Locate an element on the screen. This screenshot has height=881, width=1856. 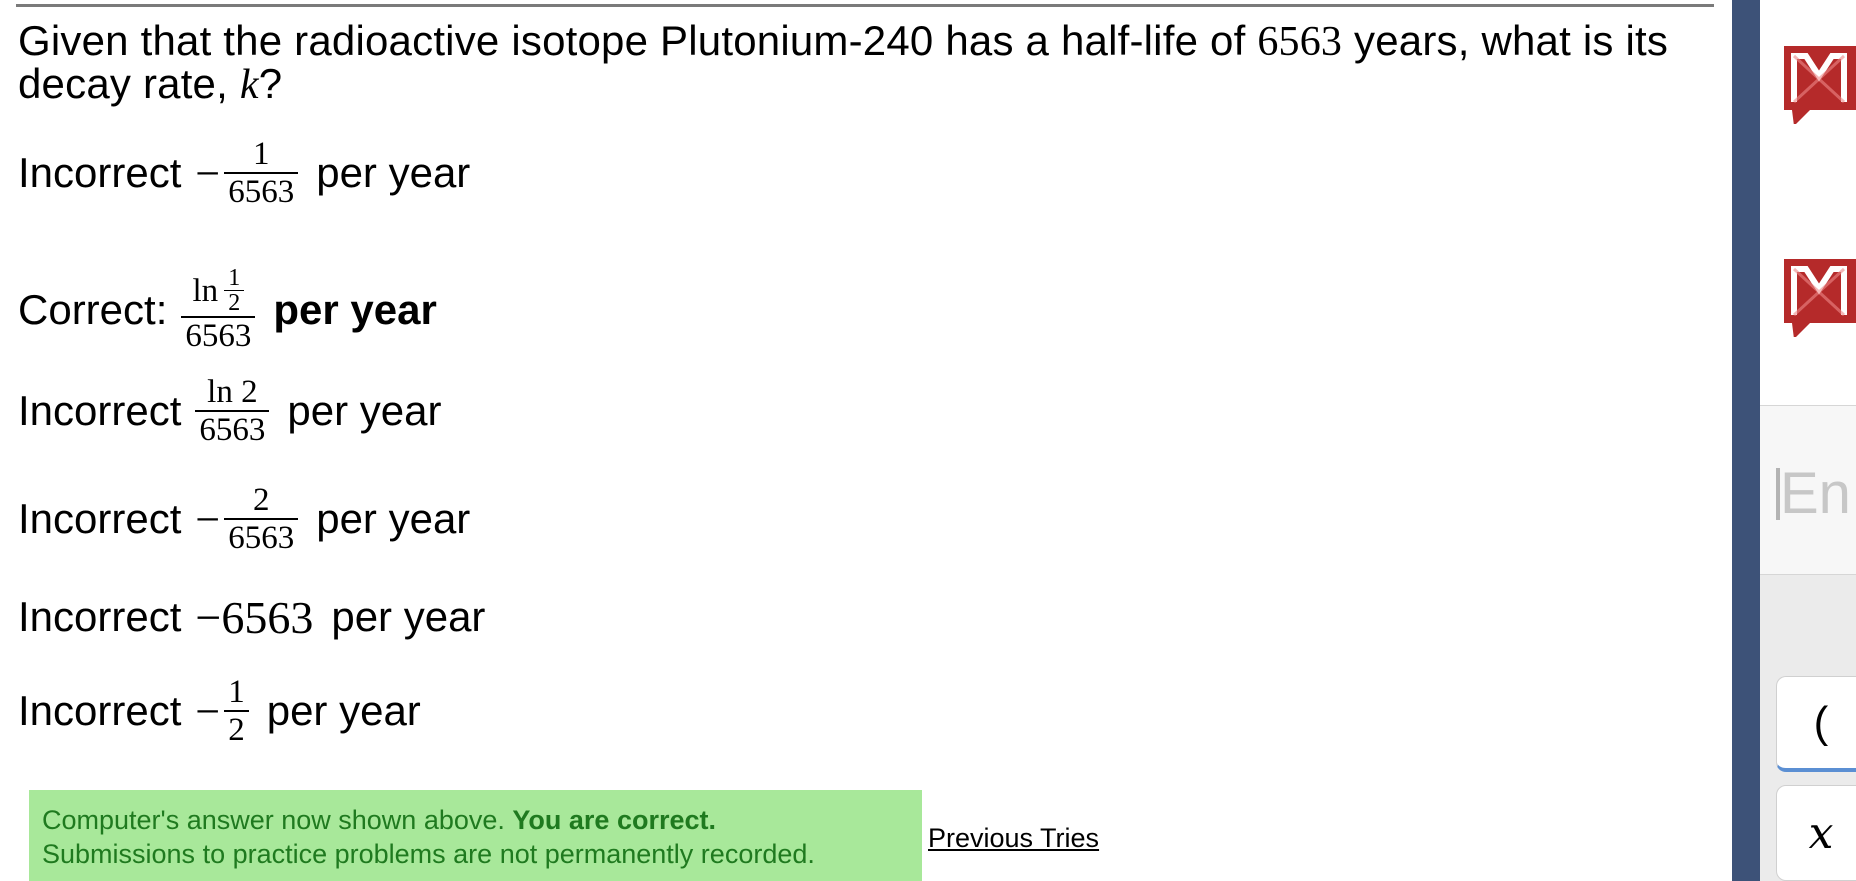
option-fraction: 1 6563 is located at coordinates (261, 172).